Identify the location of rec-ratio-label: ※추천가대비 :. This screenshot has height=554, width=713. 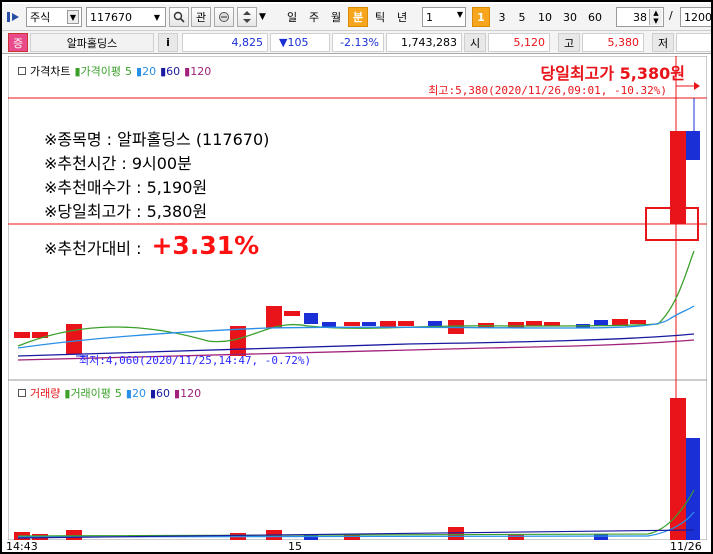
(93, 248).